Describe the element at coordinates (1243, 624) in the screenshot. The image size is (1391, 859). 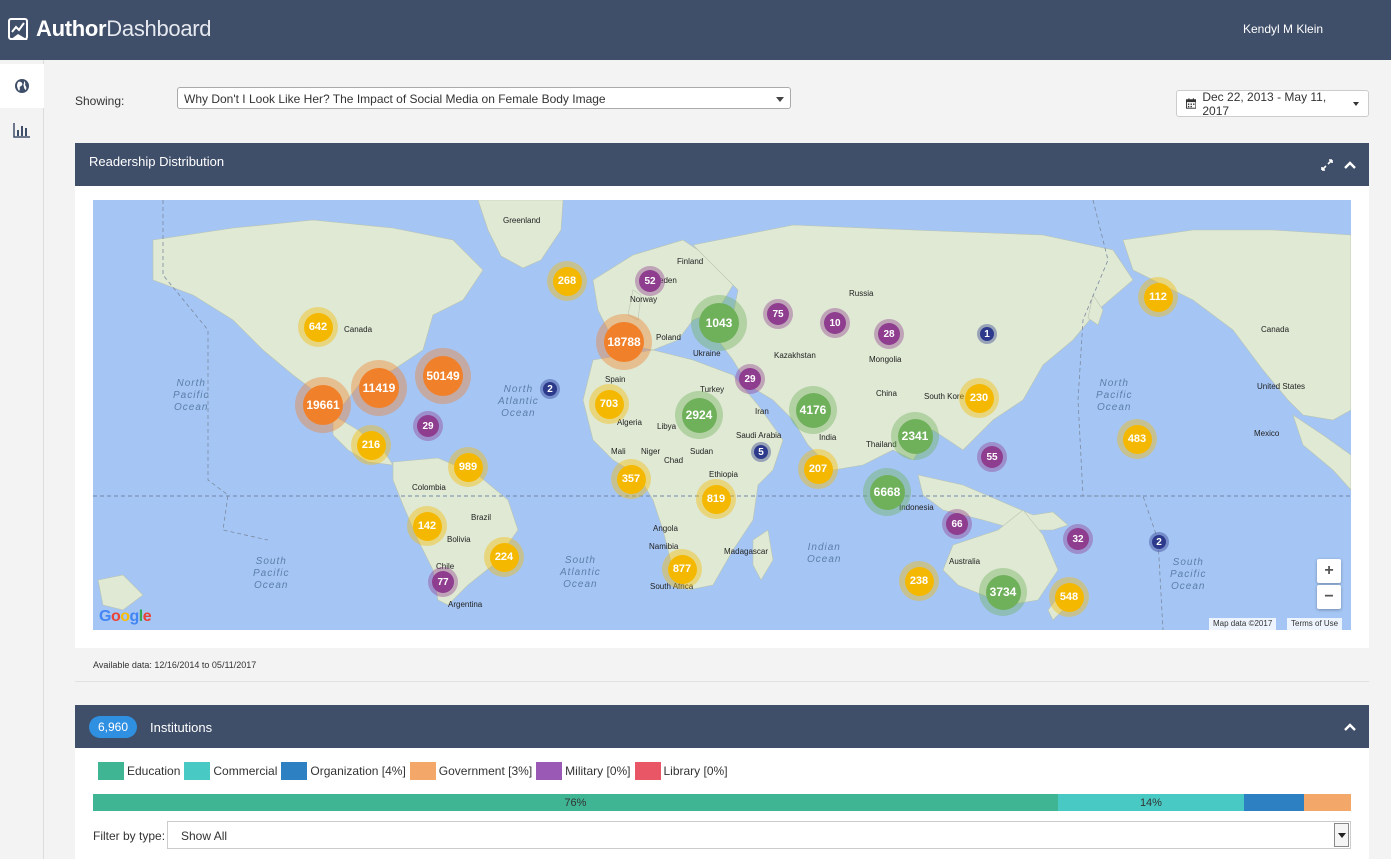
I see `map-attribution: Map data ©2017` at that location.